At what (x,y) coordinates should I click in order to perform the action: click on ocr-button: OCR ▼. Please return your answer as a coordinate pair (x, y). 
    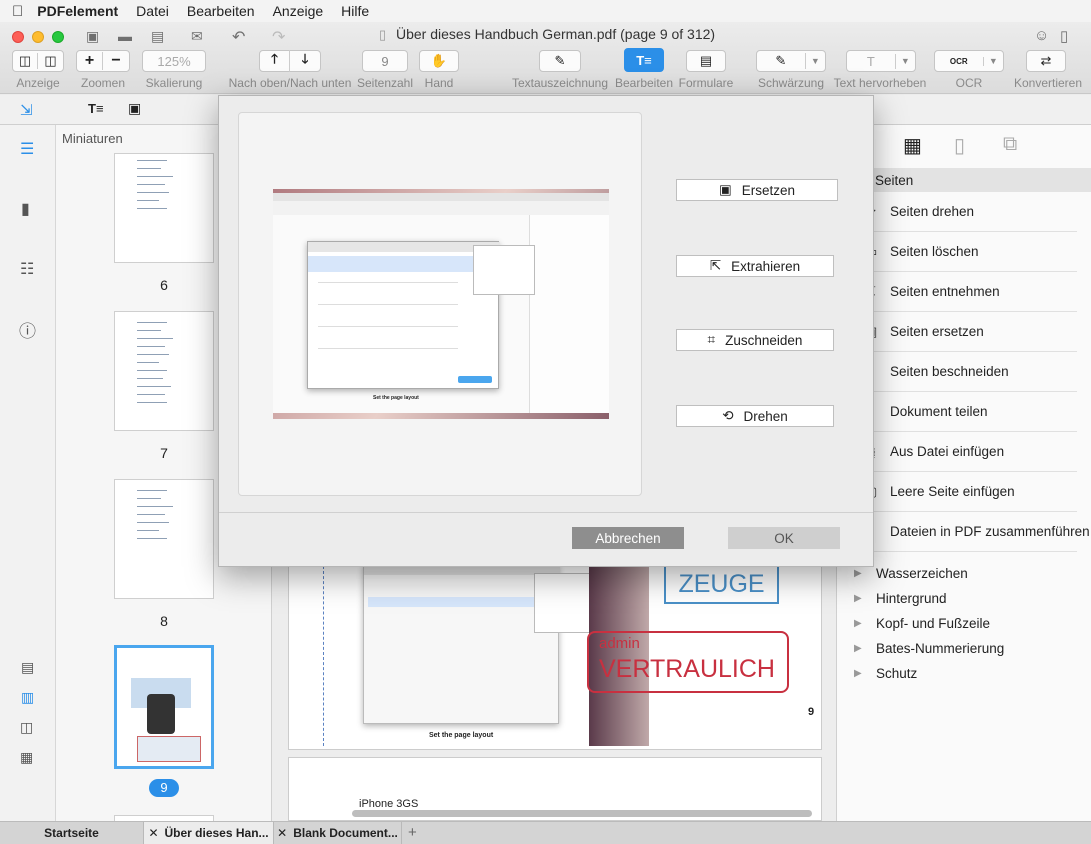
    Looking at the image, I should click on (969, 61).